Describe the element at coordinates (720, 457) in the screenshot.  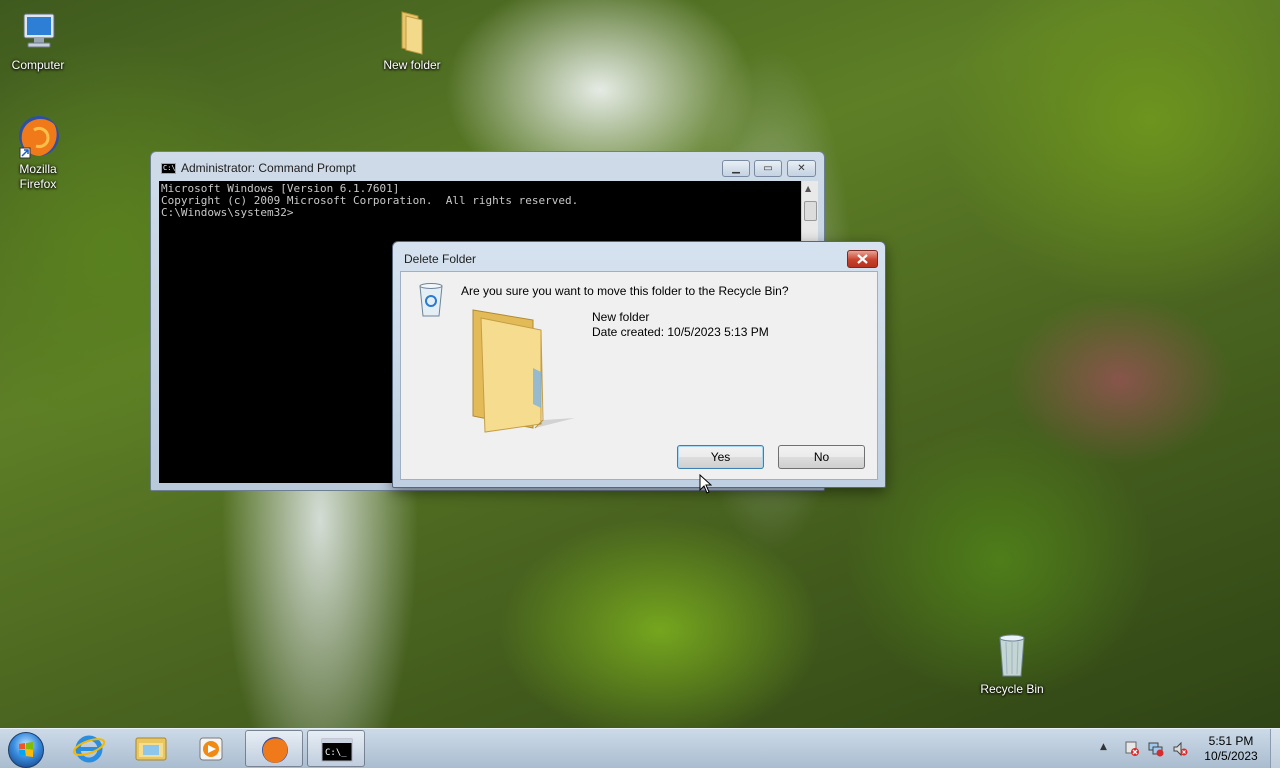
I see `yes-button: Yes` at that location.